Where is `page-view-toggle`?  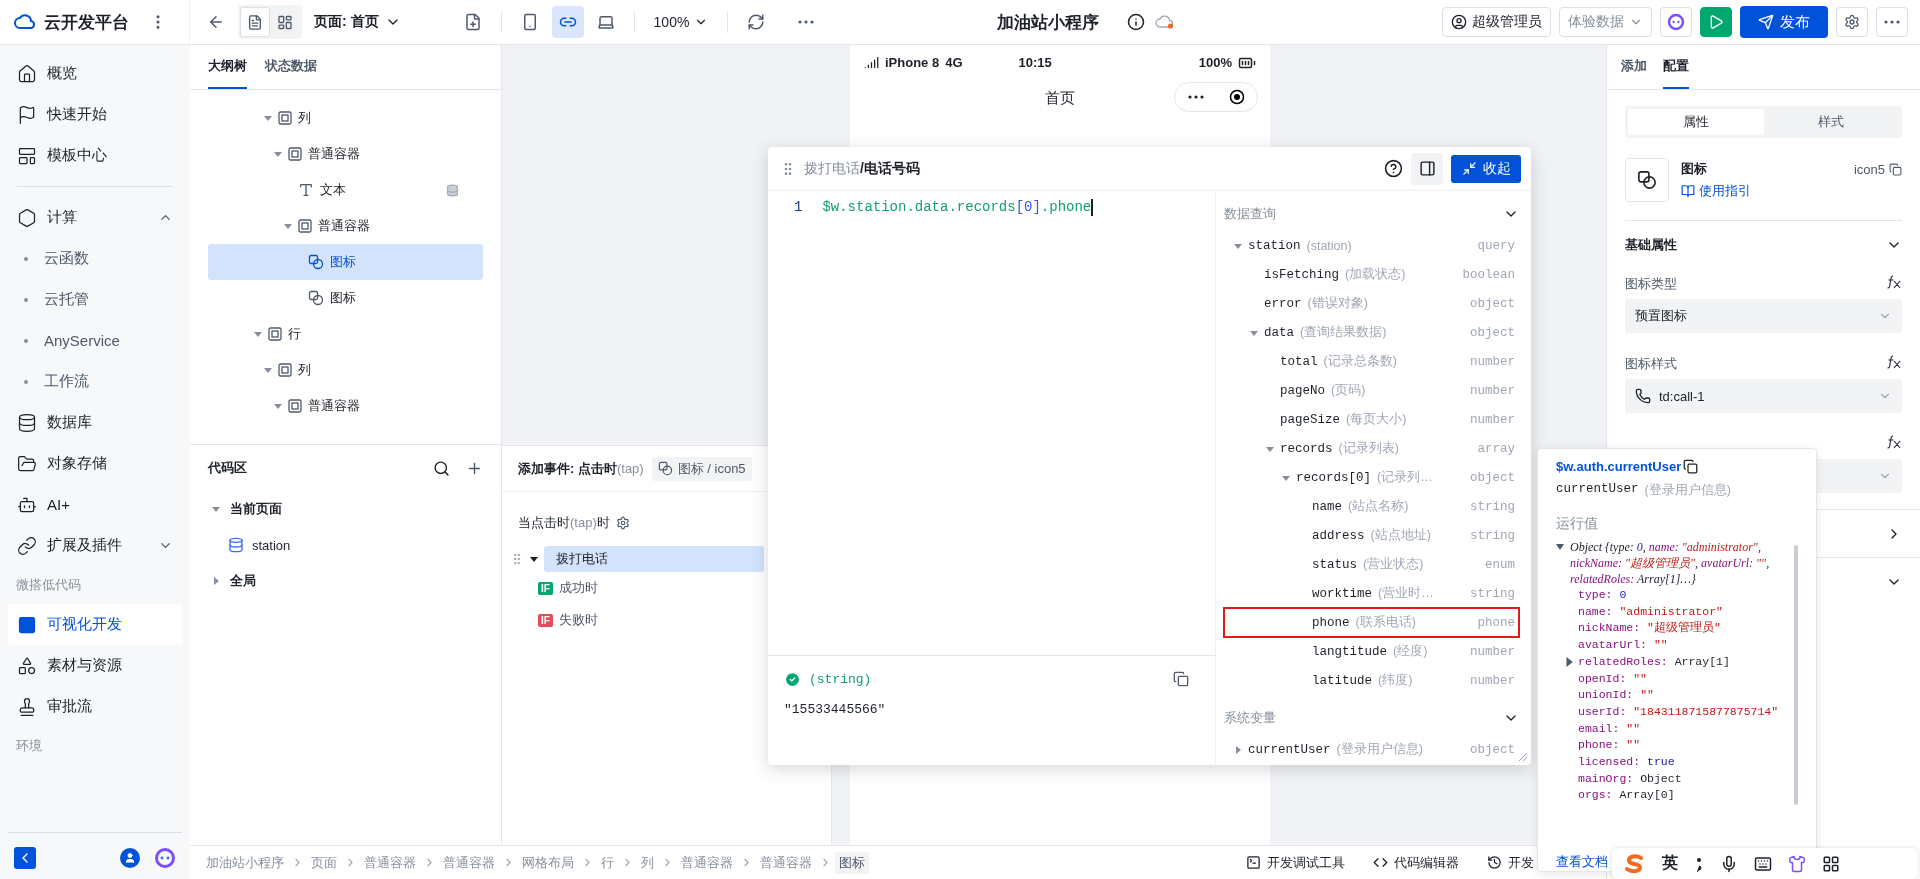
page-view-toggle is located at coordinates (255, 22).